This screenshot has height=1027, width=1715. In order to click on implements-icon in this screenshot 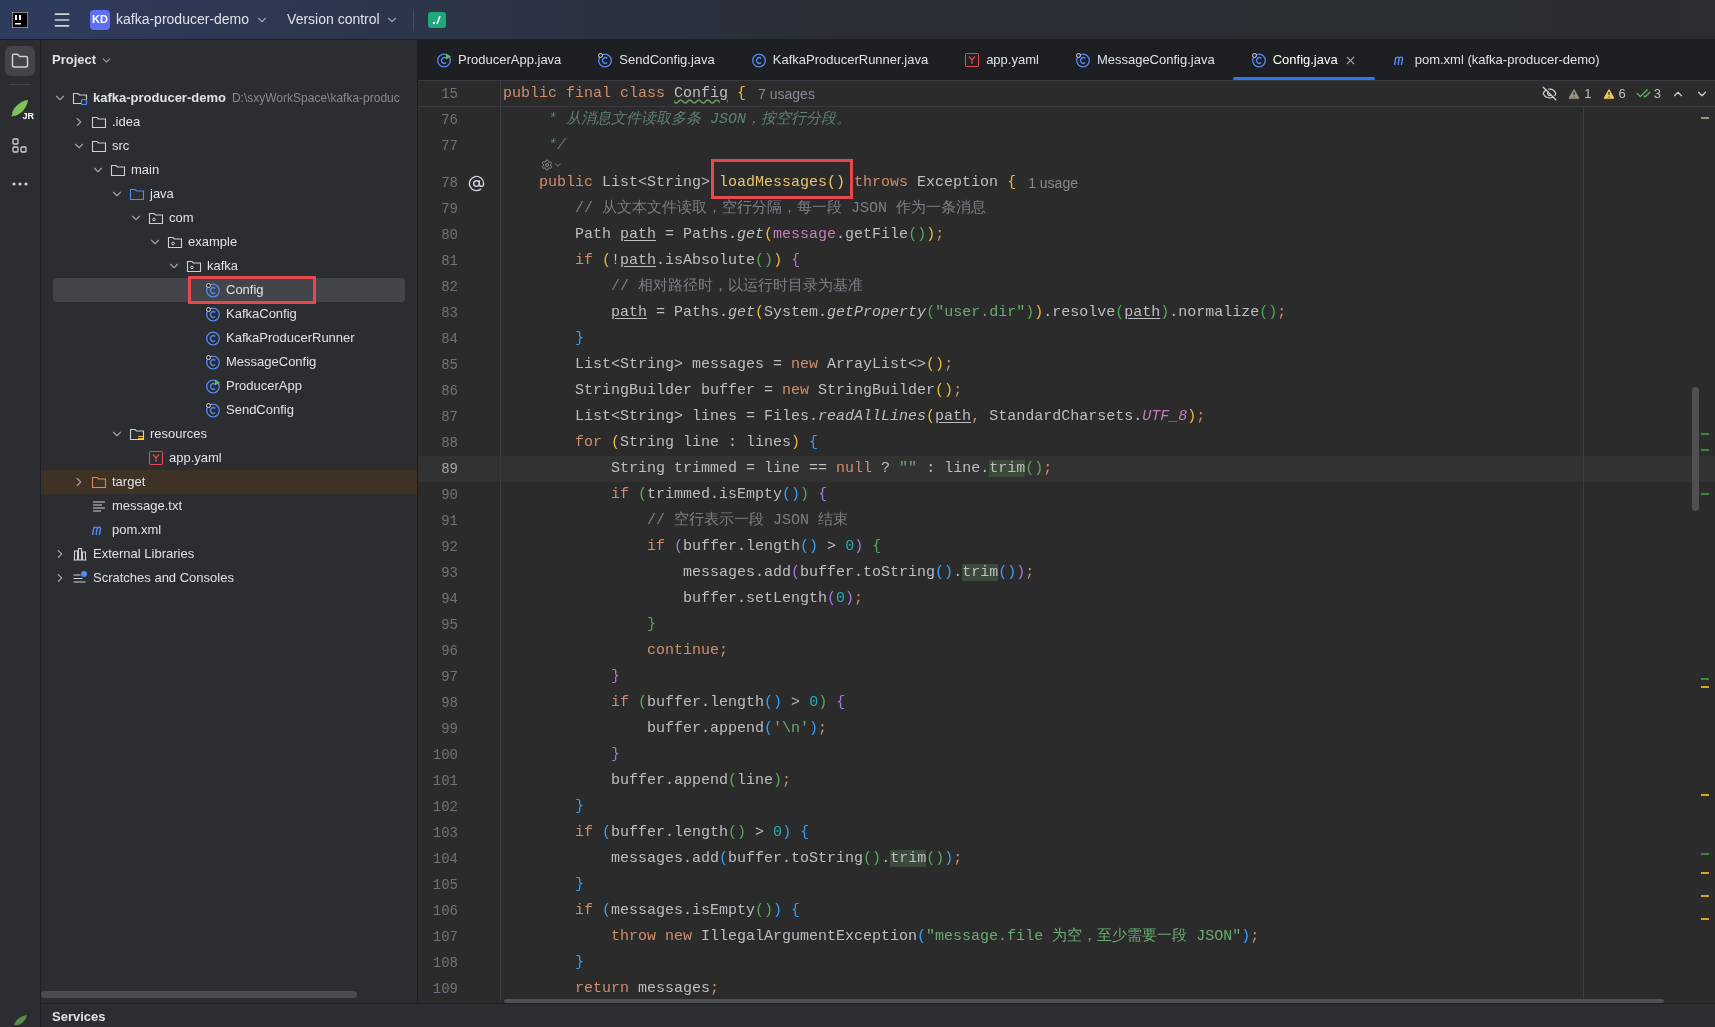, I will do `click(476, 183)`.